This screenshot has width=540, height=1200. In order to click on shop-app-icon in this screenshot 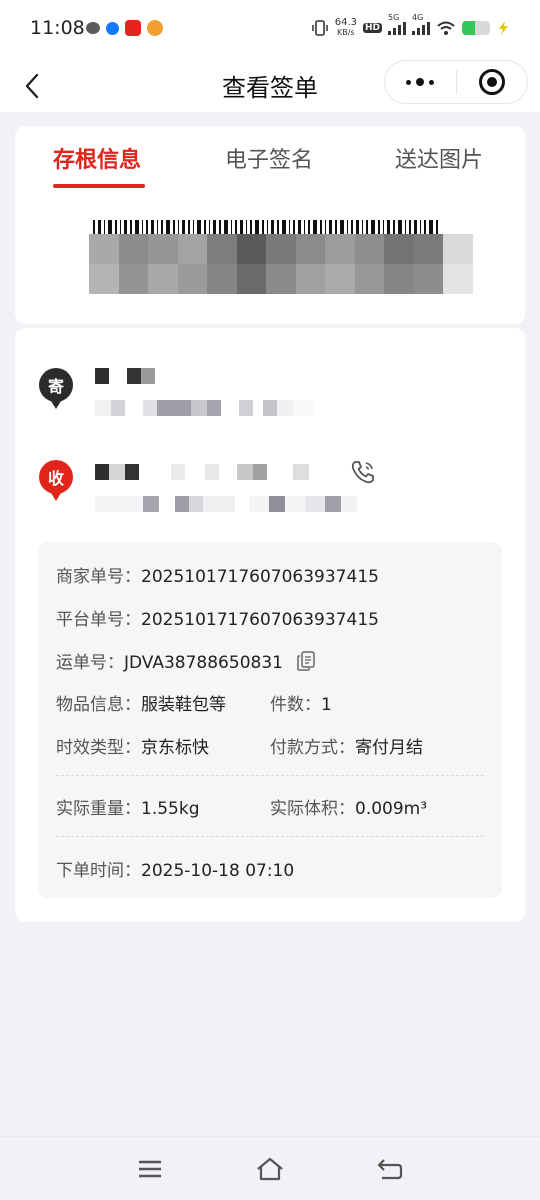, I will do `click(133, 28)`.